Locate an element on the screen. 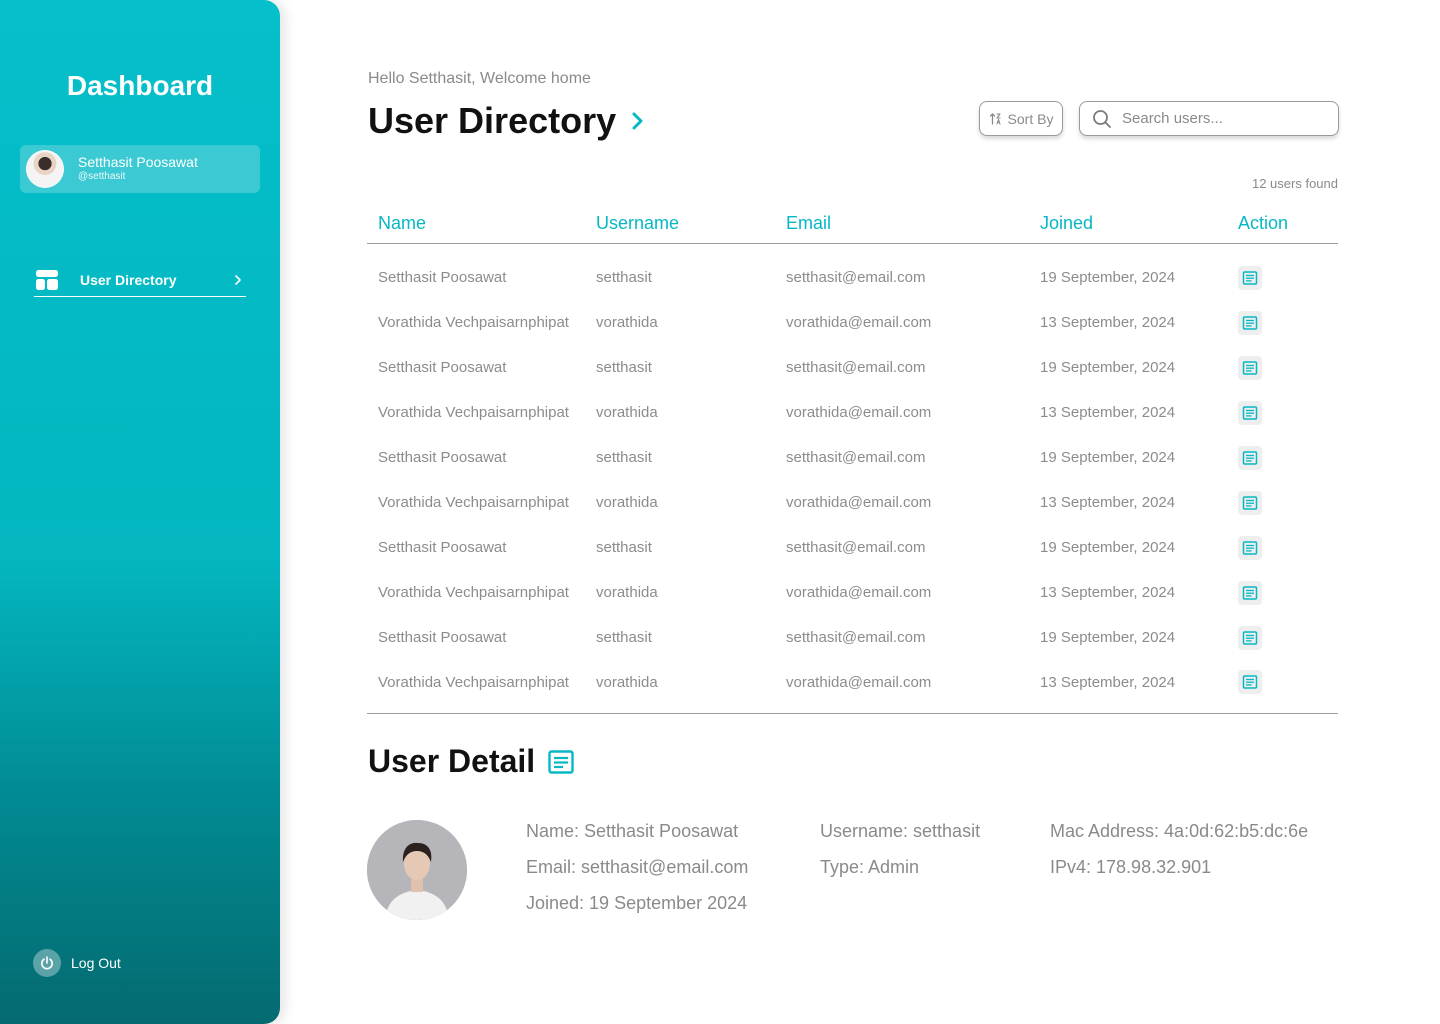 The height and width of the screenshot is (1024, 1440). profile-text: Setthasit Poosawat @setthasit is located at coordinates (138, 169).